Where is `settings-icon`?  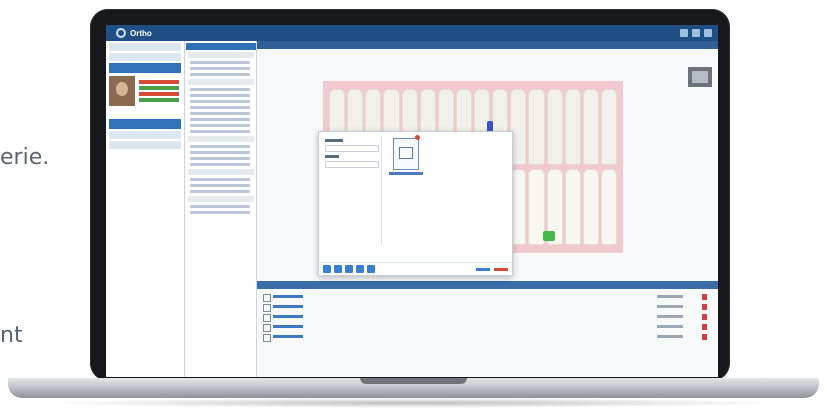 settings-icon is located at coordinates (696, 33).